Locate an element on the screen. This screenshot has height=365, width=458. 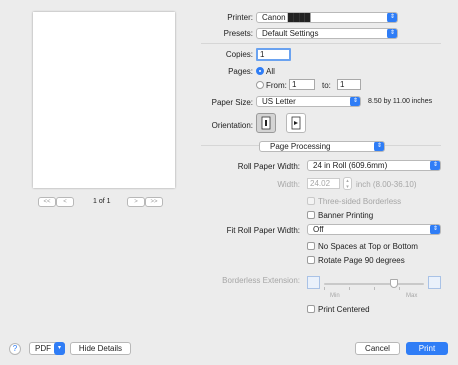
orientation-portrait-button is located at coordinates (266, 123).